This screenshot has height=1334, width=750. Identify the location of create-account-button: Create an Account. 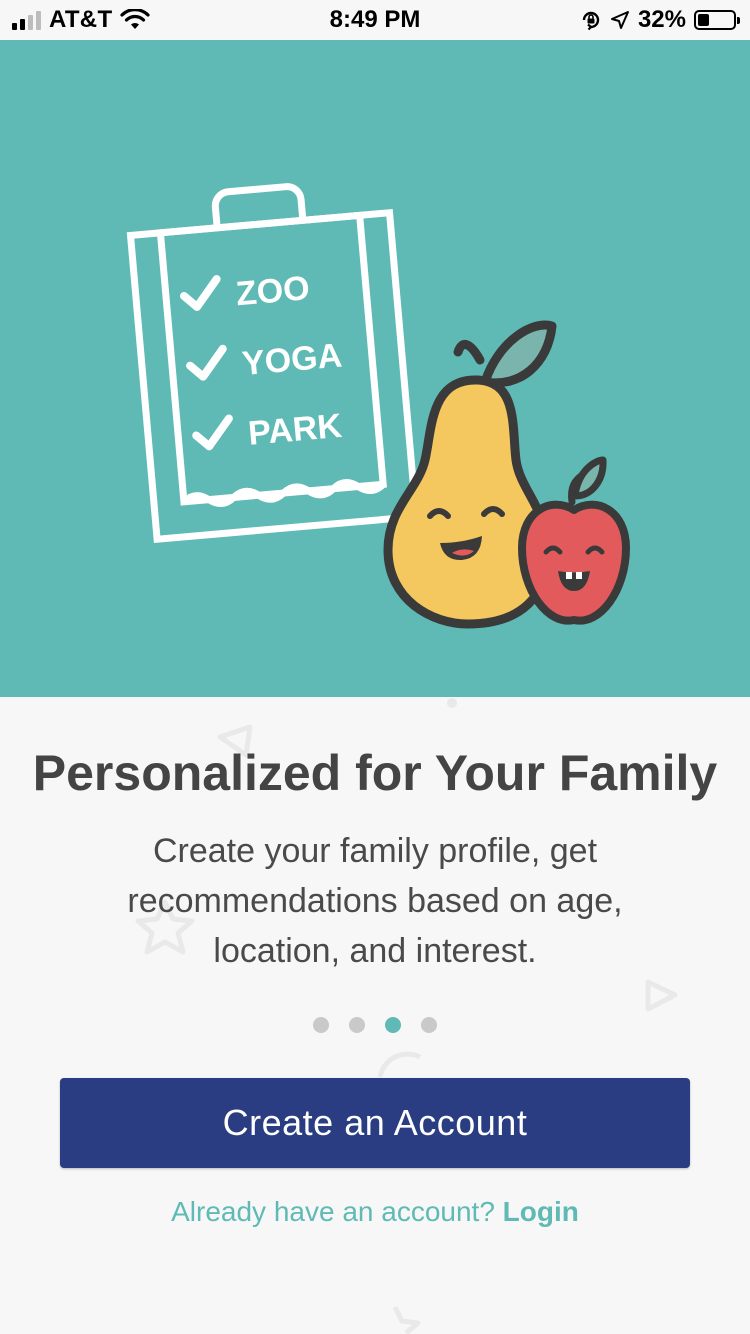
(375, 1123).